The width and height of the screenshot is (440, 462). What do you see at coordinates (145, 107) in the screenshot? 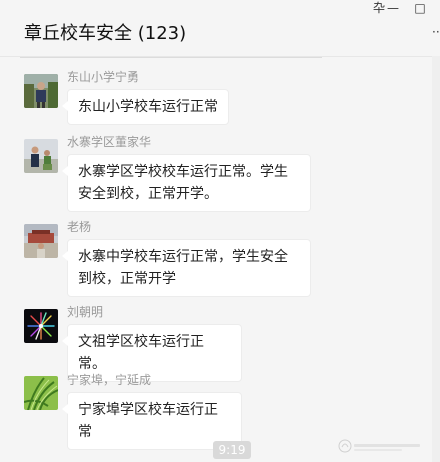
I see `message-bubble: 东山小学校车运行正常` at bounding box center [145, 107].